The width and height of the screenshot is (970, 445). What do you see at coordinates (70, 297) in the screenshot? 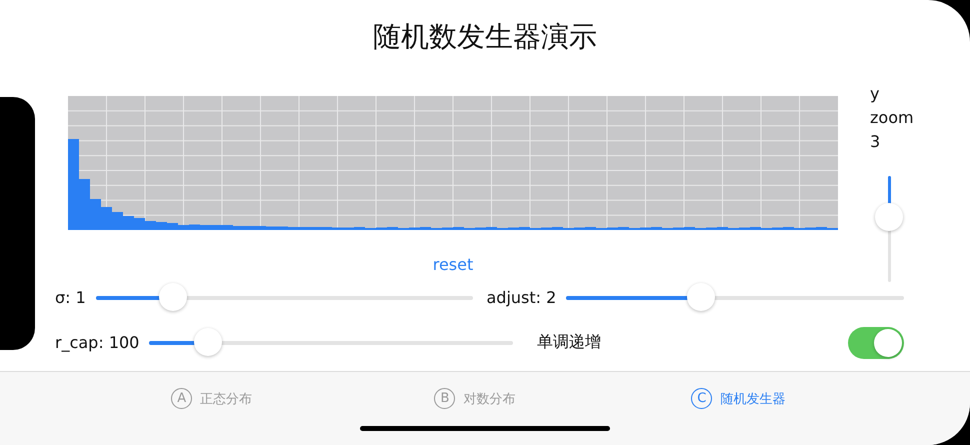
I see `slider-label: σ: 1` at bounding box center [70, 297].